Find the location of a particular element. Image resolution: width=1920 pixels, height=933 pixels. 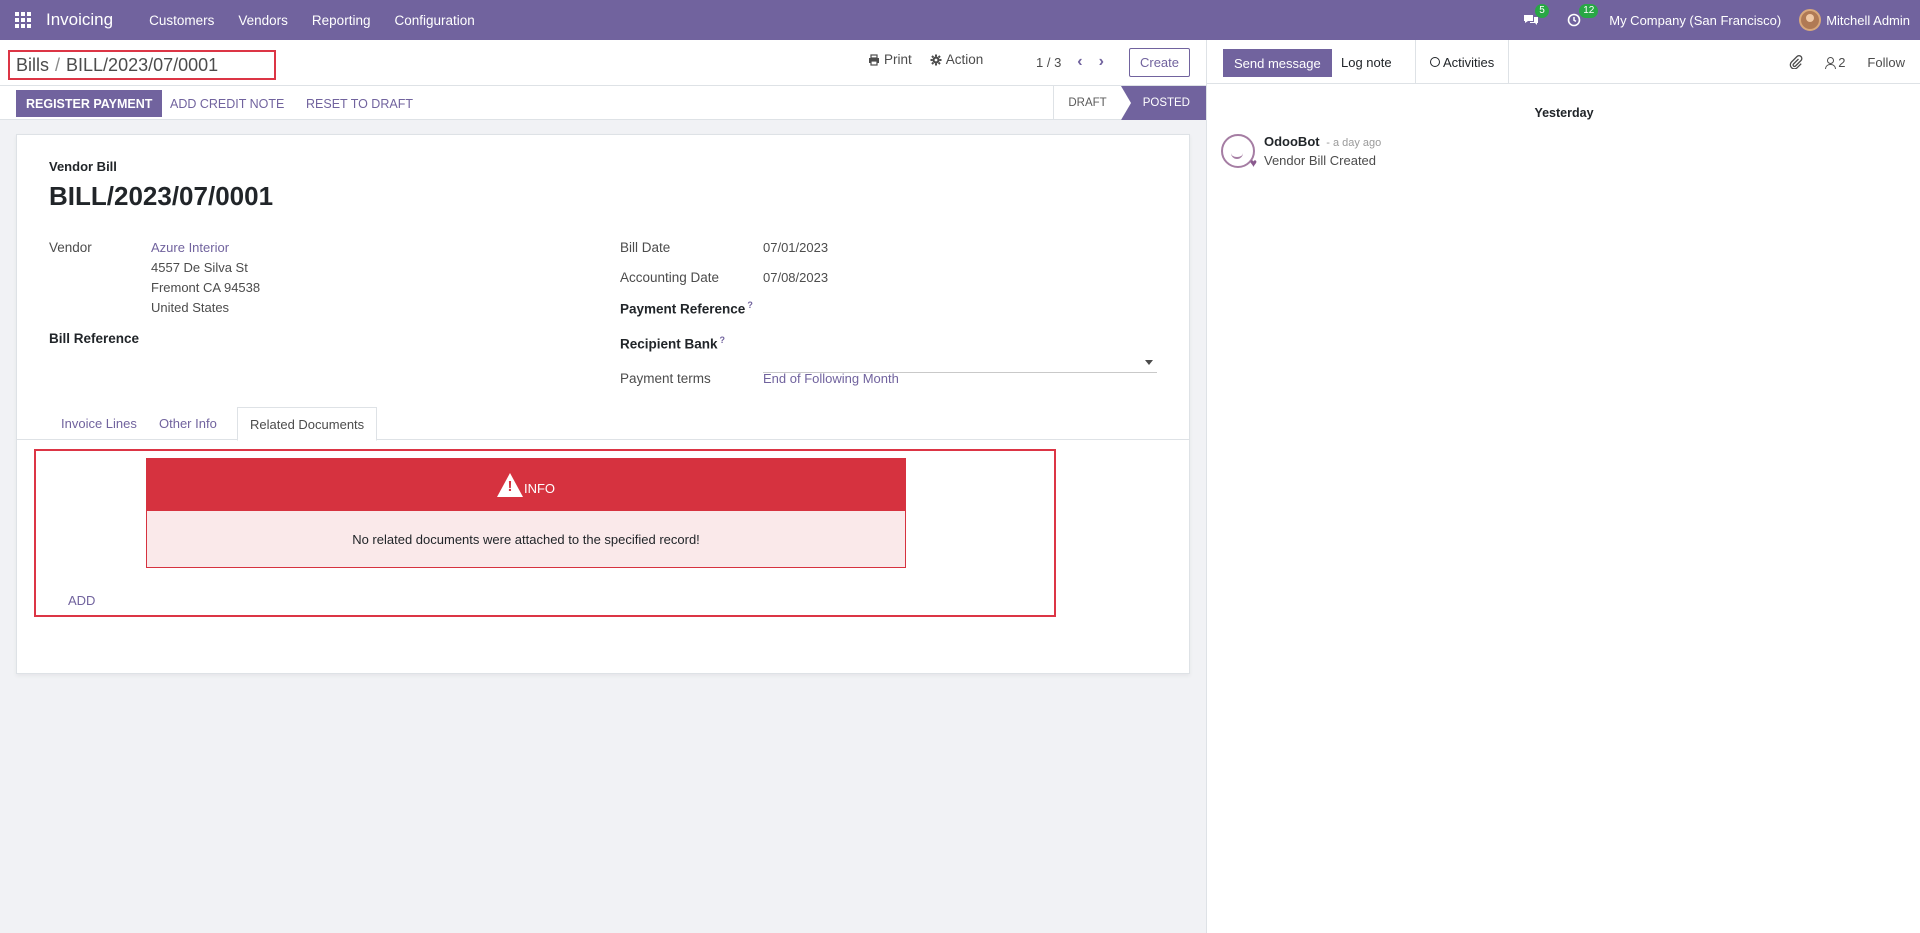

user-menu: Mitchell Admin is located at coordinates (1854, 20).